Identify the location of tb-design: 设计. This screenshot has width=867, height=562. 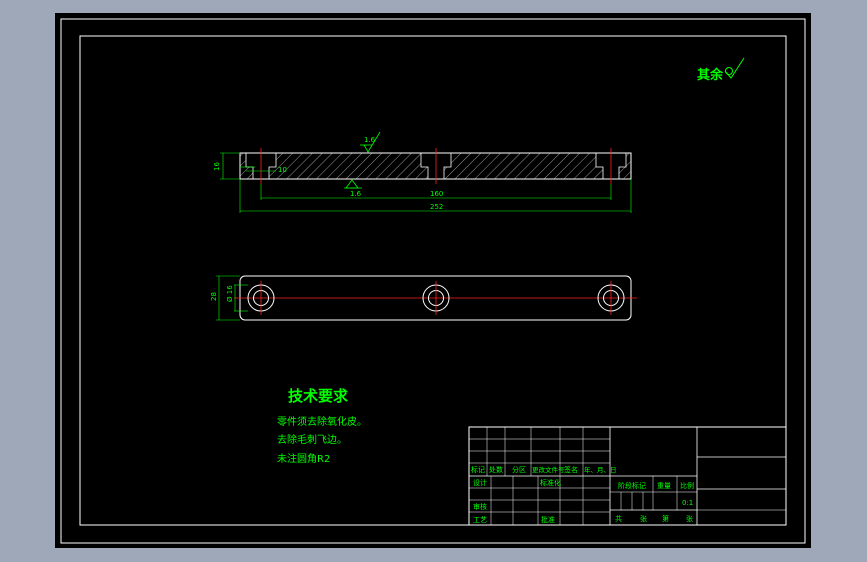
(480, 482).